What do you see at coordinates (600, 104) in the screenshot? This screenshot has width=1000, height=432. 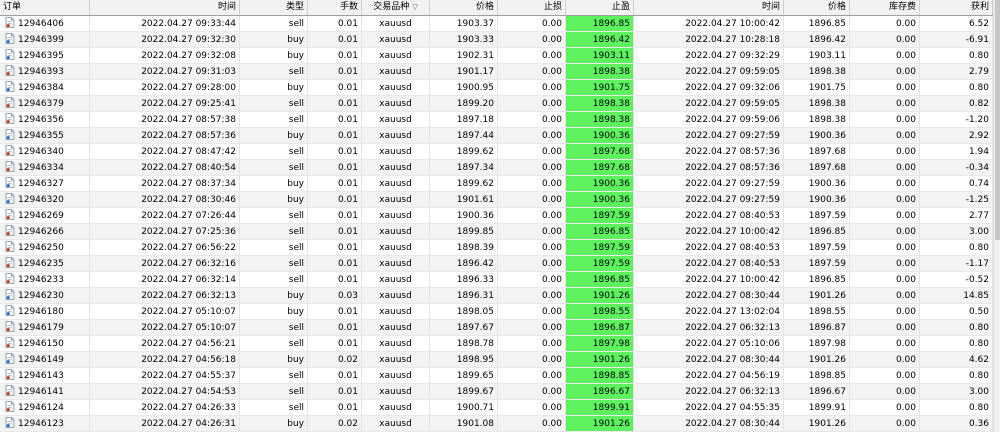 I see `cell-tp: 1898.38` at bounding box center [600, 104].